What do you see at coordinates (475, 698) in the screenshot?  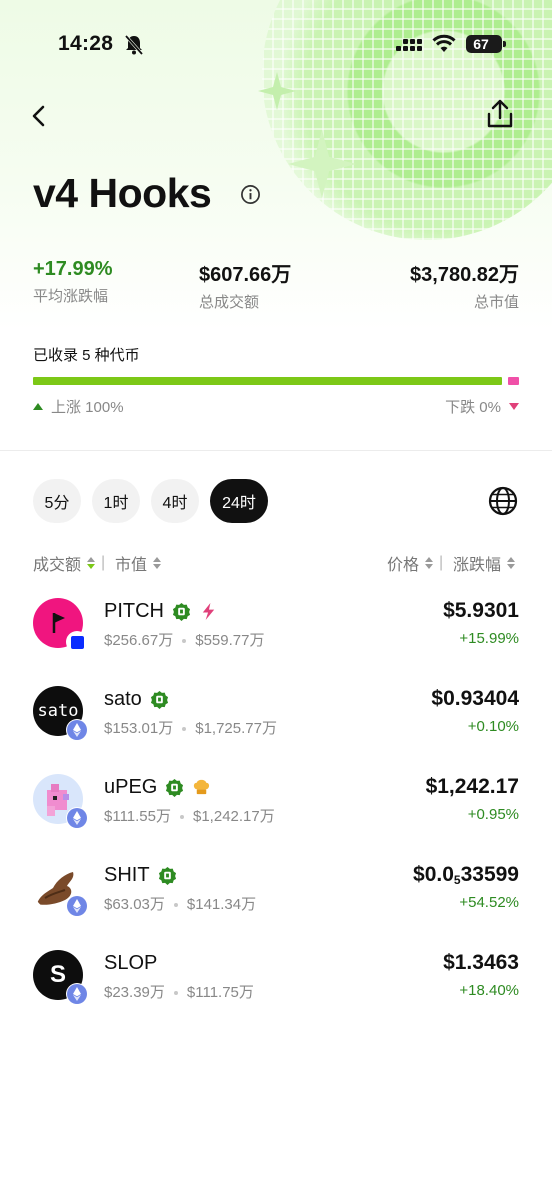 I see `token-price: $0.93404` at bounding box center [475, 698].